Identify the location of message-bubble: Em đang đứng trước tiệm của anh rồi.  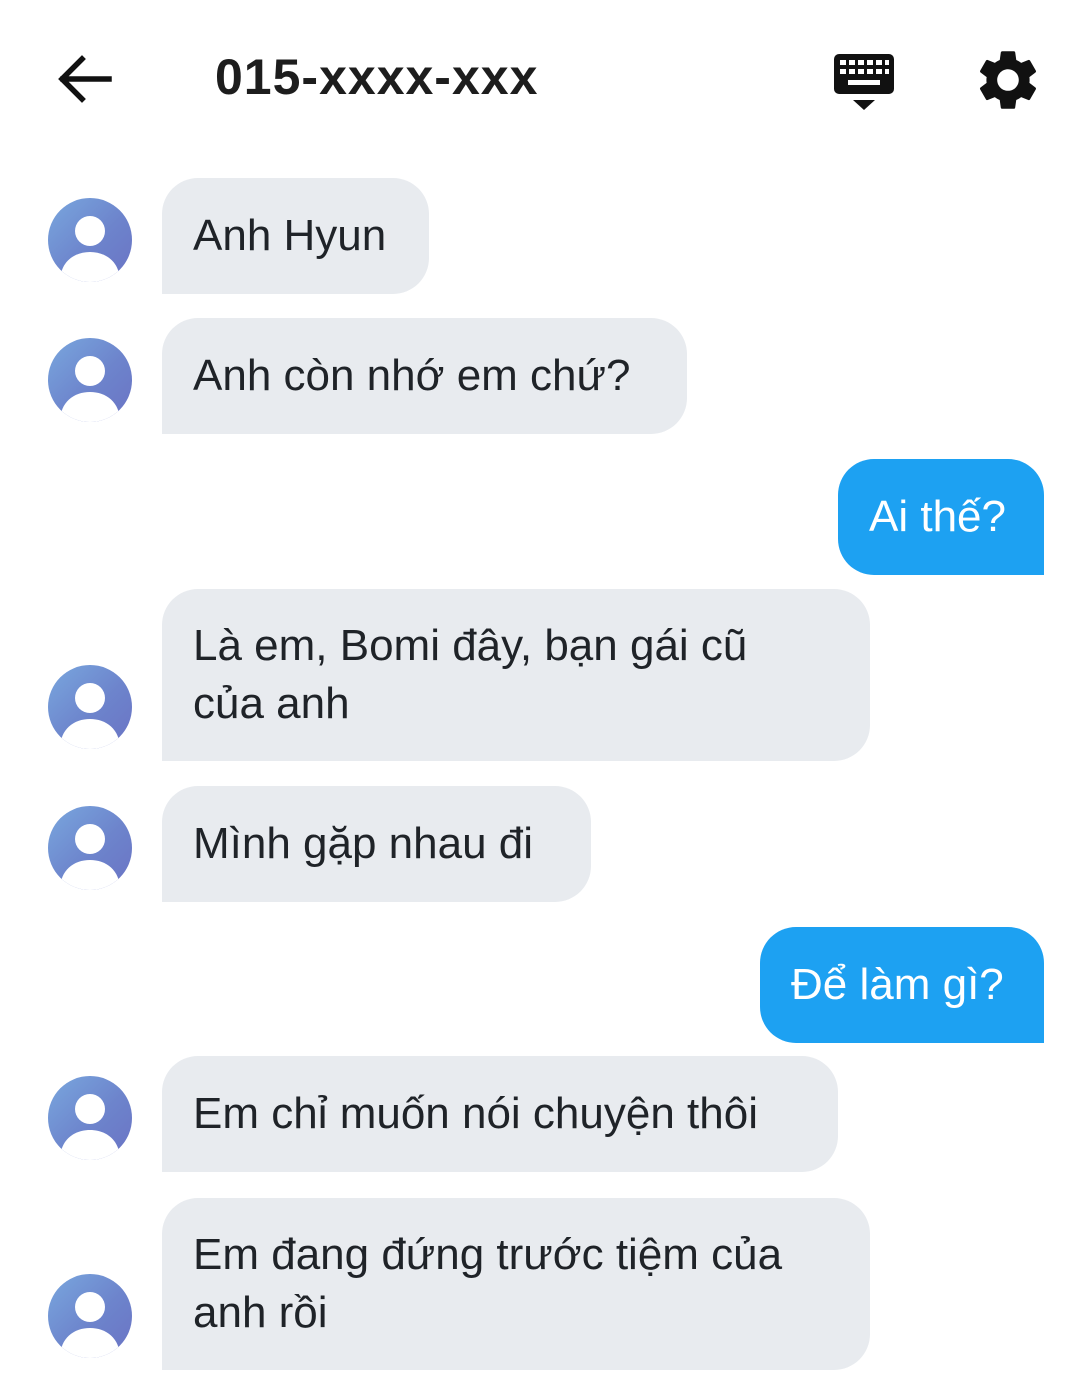
(516, 1284).